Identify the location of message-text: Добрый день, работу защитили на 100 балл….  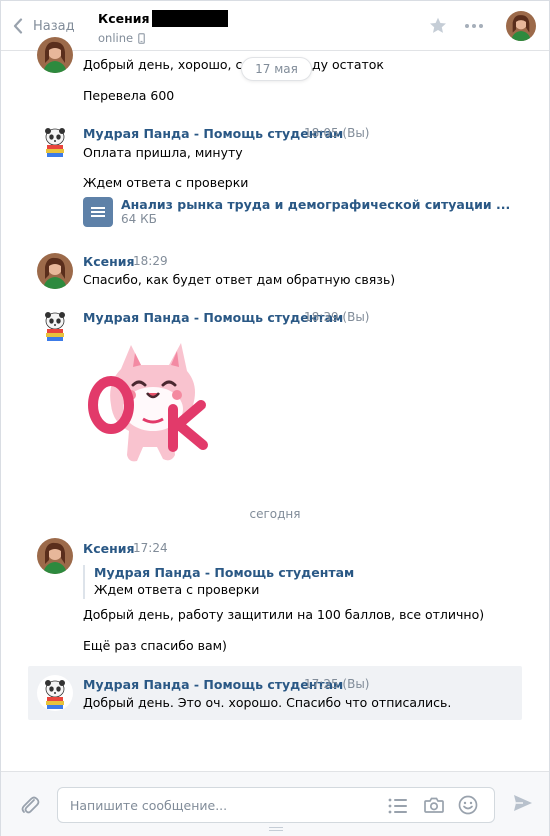
(284, 614).